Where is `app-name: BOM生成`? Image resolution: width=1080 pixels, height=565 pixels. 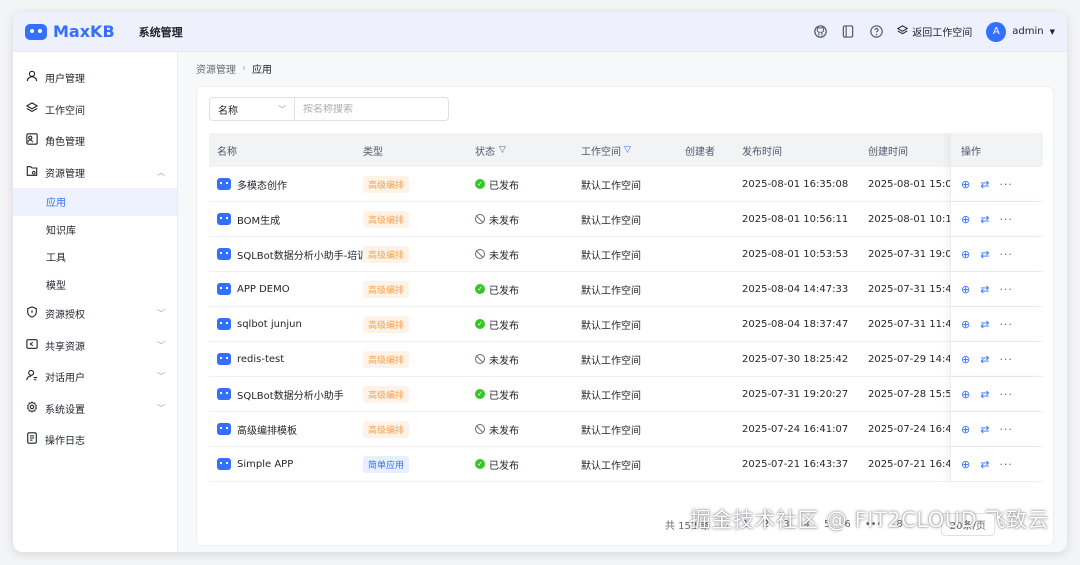
app-name: BOM生成 is located at coordinates (258, 219).